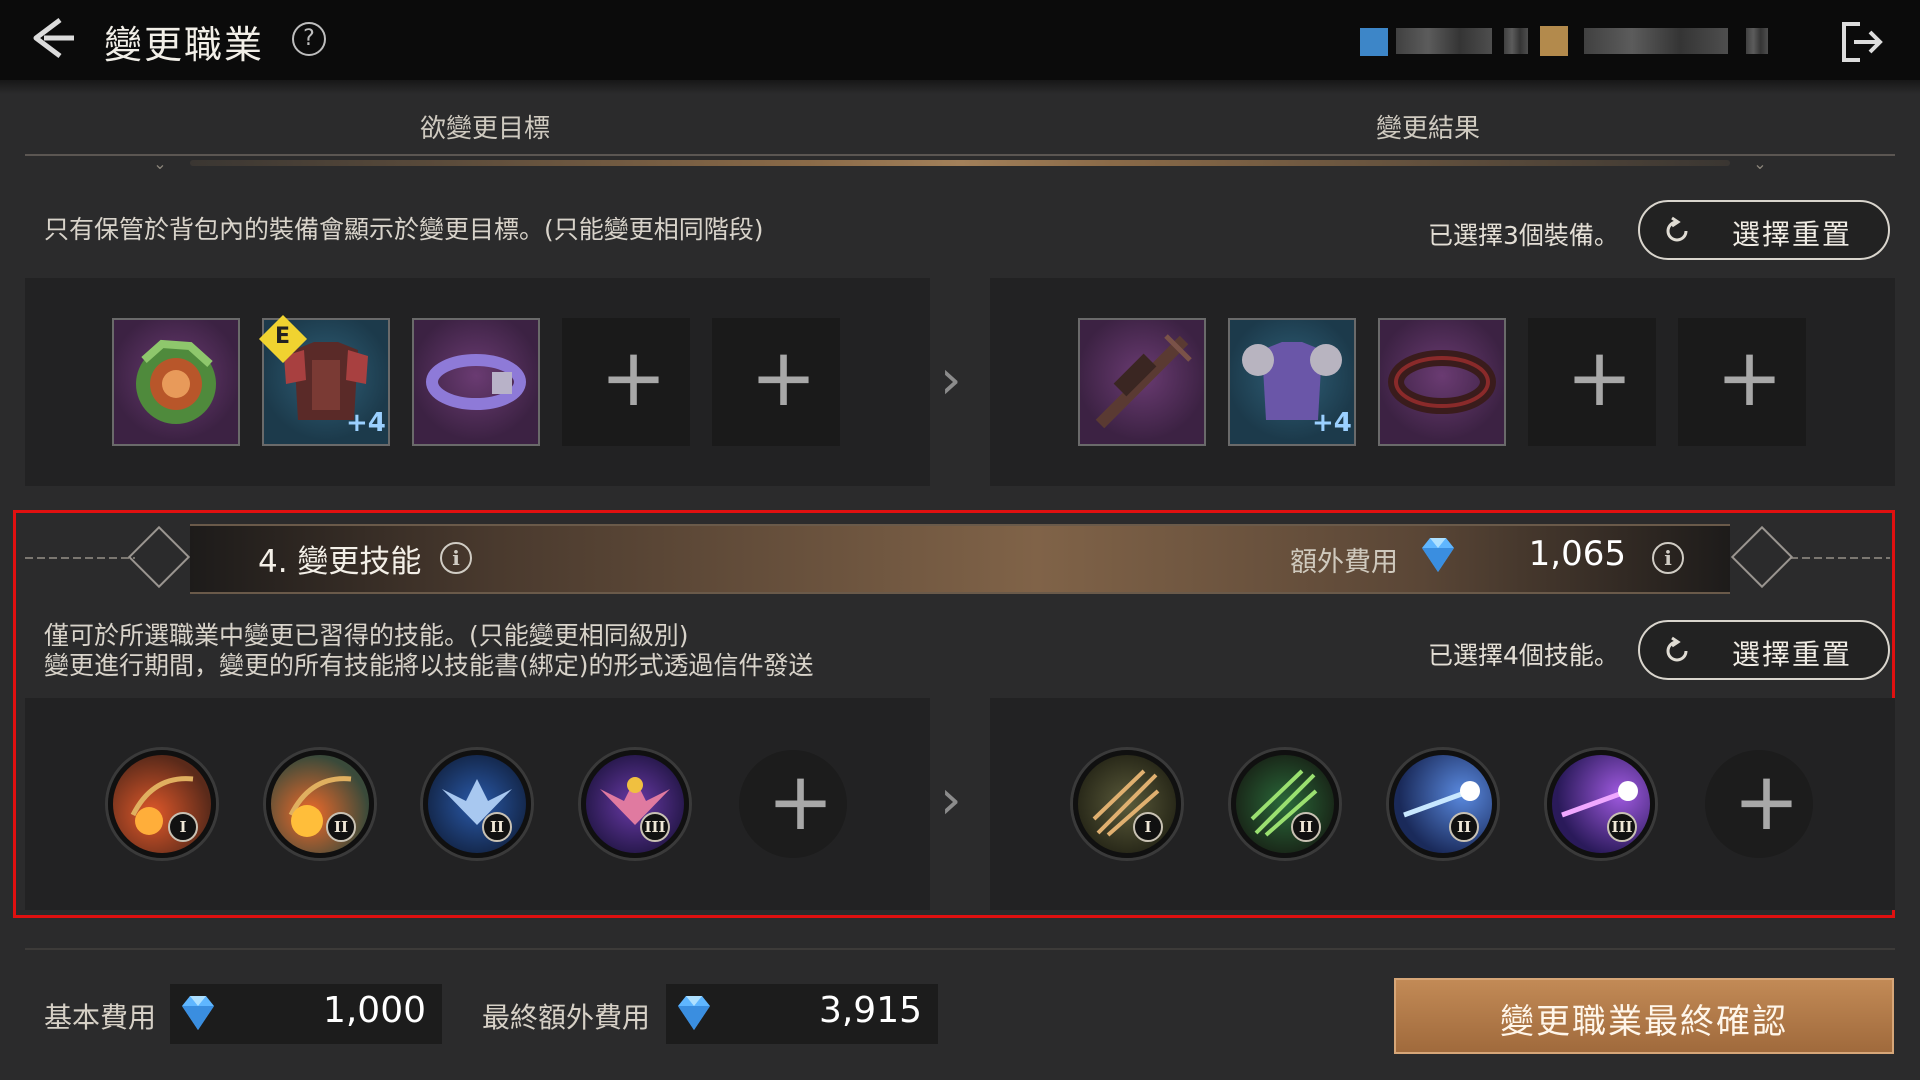 The height and width of the screenshot is (1080, 1920). What do you see at coordinates (1292, 382) in the screenshot?
I see `result-slot-chain-armor: +4` at bounding box center [1292, 382].